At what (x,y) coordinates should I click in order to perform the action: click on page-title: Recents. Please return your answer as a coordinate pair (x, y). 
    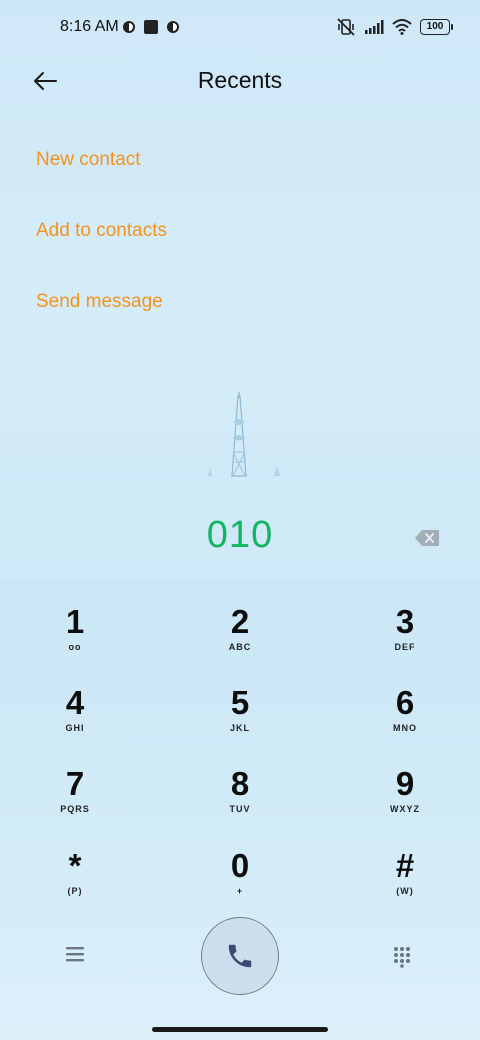
    Looking at the image, I should click on (240, 80).